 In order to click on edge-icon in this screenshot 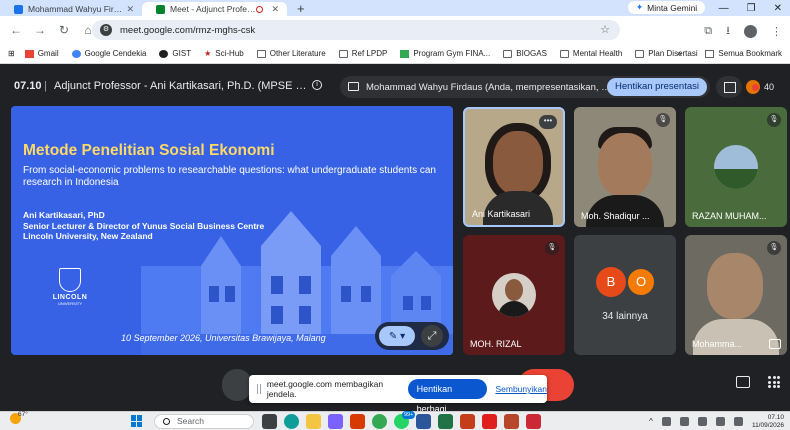, I will do `click(291, 421)`.